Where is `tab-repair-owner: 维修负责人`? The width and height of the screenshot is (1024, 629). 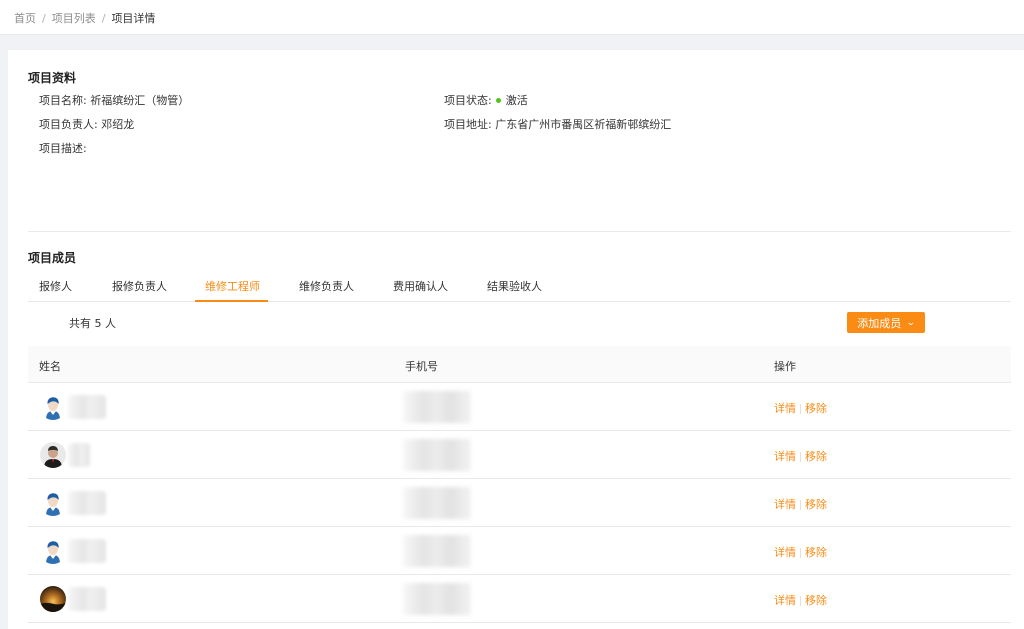 tab-repair-owner: 维修负责人 is located at coordinates (326, 290).